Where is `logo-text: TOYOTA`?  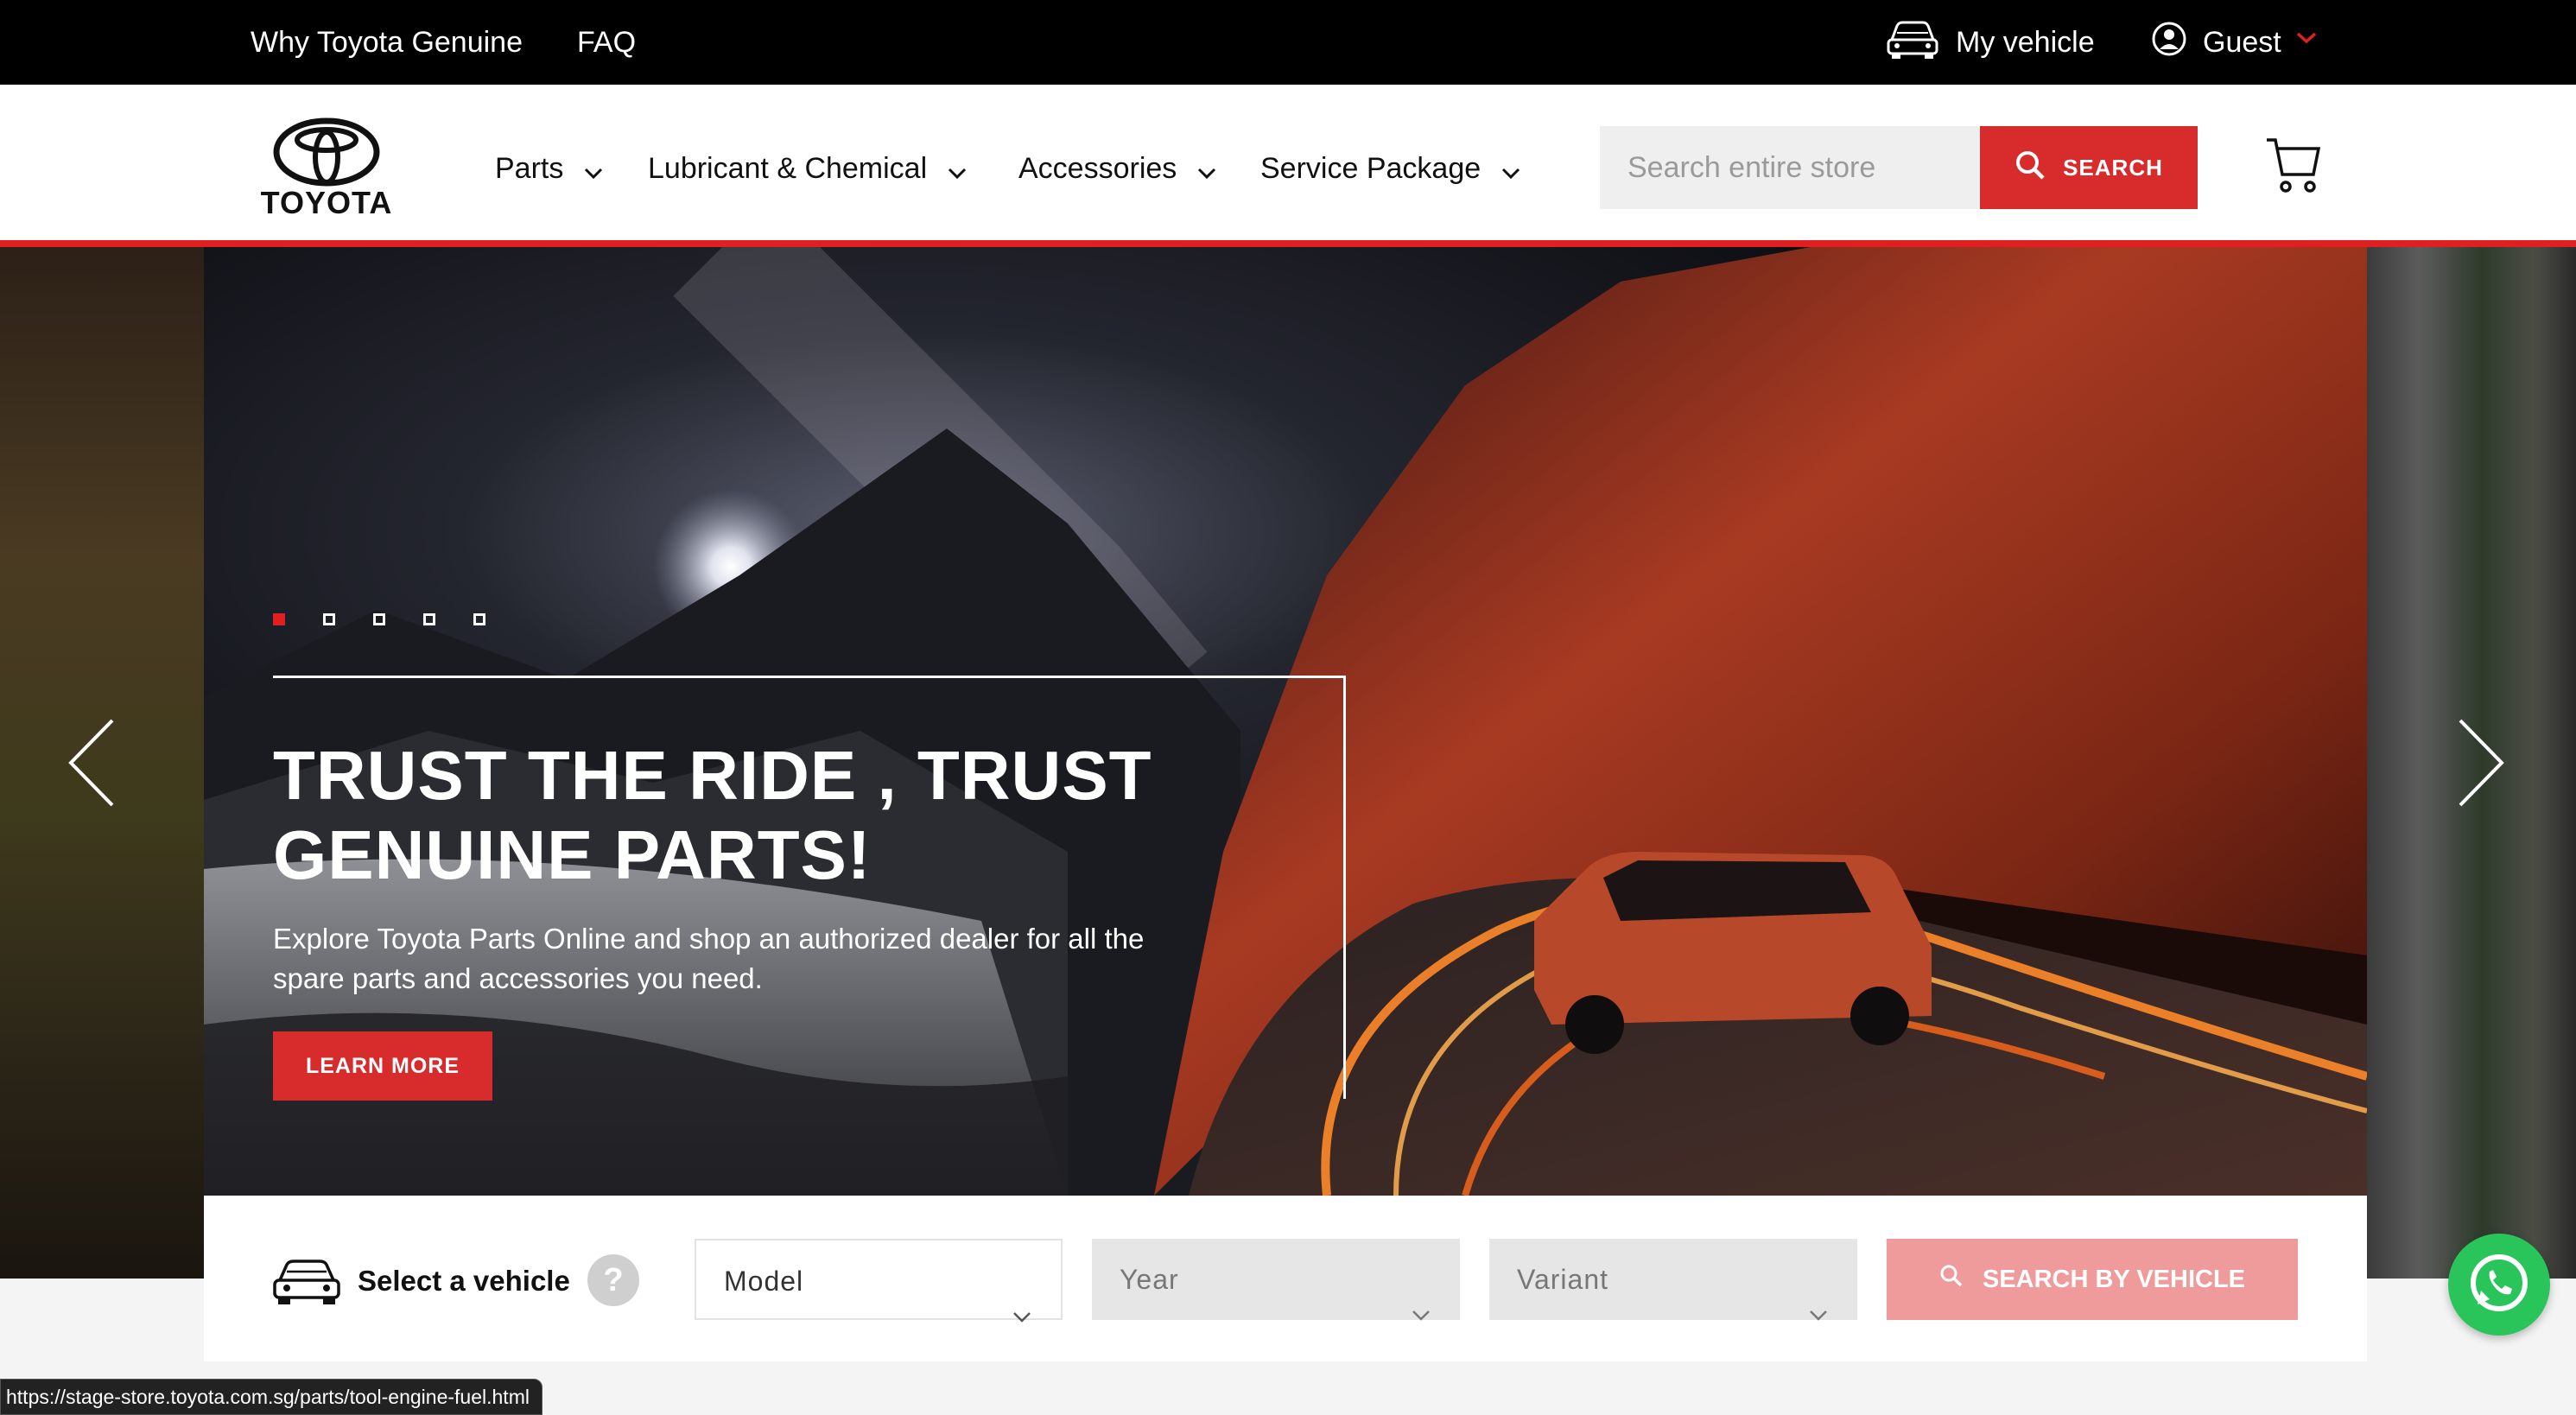 logo-text: TOYOTA is located at coordinates (326, 203).